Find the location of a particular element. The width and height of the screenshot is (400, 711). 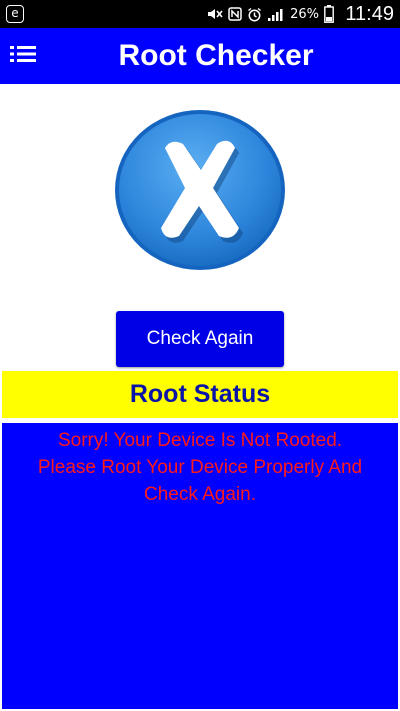

status-badge is located at coordinates (200, 190).